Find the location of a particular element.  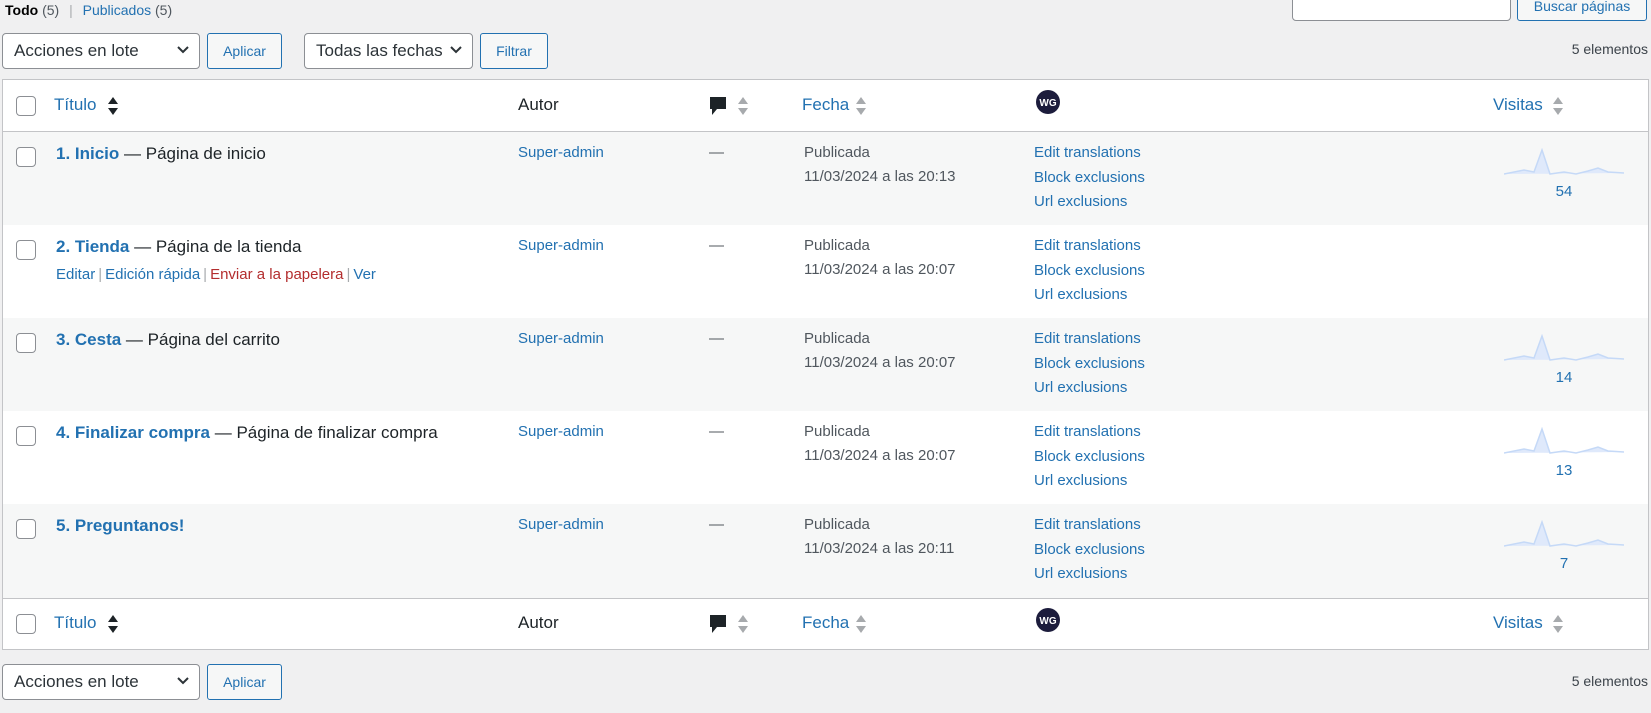

filter-all-link: Todo is located at coordinates (21, 10).